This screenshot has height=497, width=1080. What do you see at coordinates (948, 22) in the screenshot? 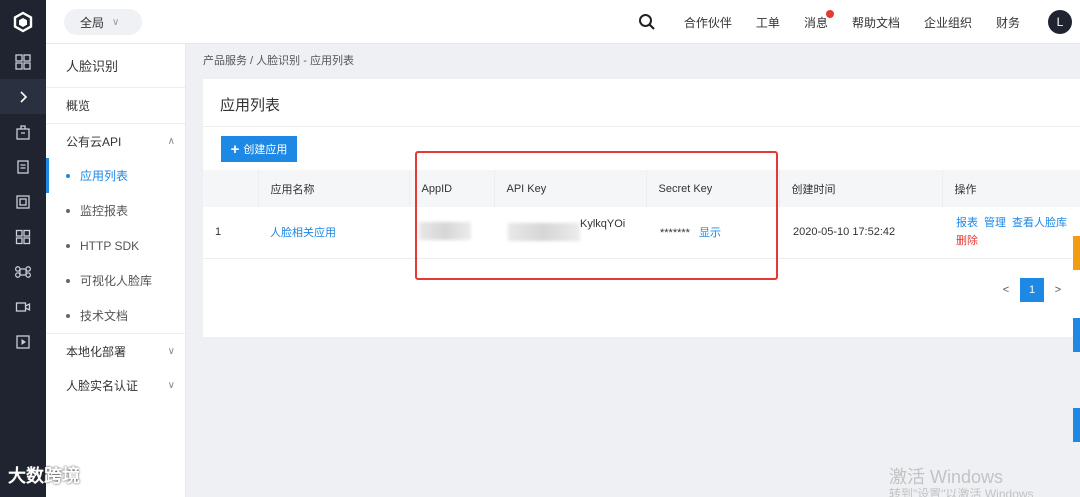
I see `nav-organization: 企业组织` at bounding box center [948, 22].